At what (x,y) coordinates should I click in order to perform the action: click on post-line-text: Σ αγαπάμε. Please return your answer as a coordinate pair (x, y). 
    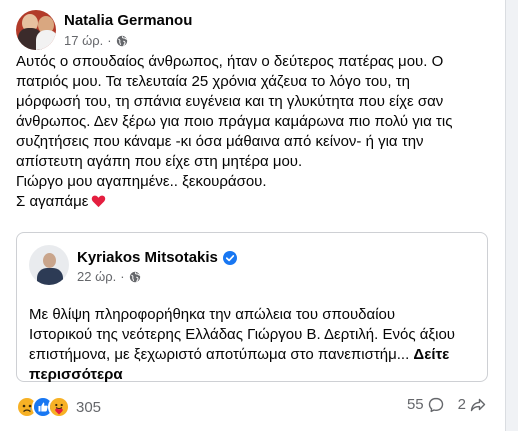
    Looking at the image, I should click on (52, 201).